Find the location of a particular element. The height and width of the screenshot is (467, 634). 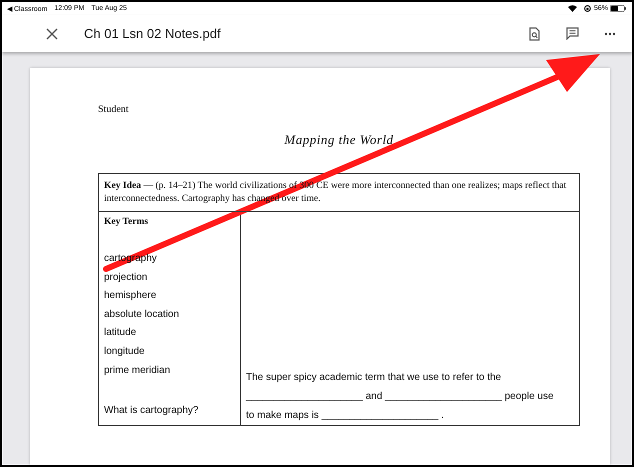

close-button is located at coordinates (52, 34).